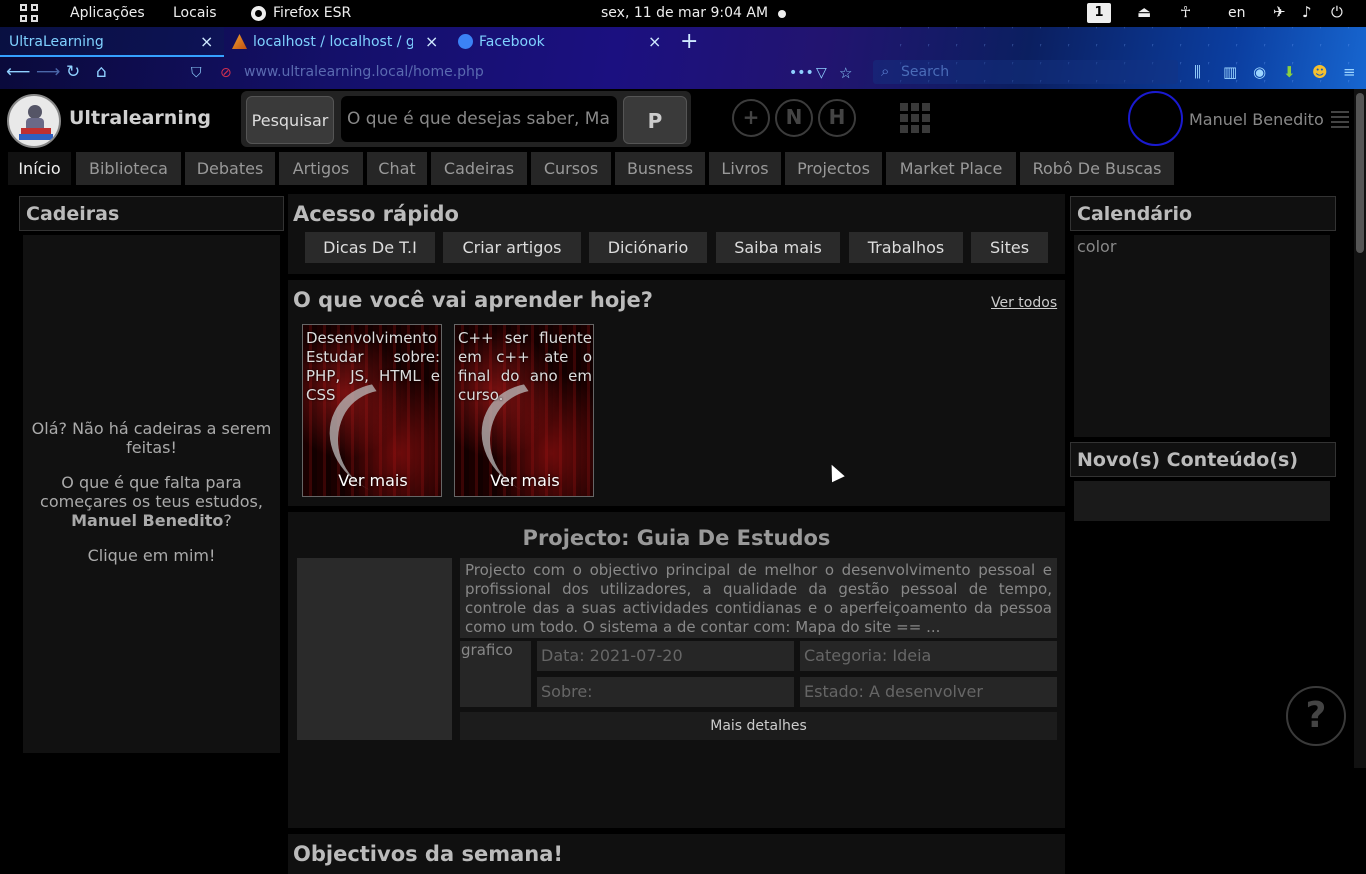 Image resolution: width=1366 pixels, height=874 pixels. I want to click on add-circle-button: +, so click(751, 118).